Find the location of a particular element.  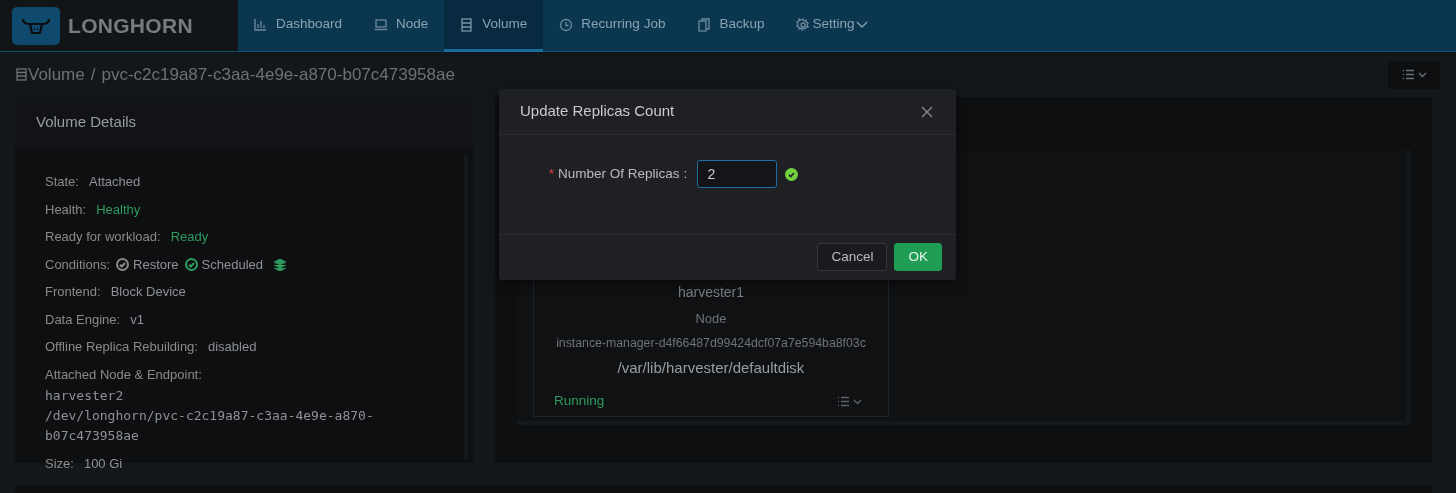

condition-label: Restore is located at coordinates (156, 264).